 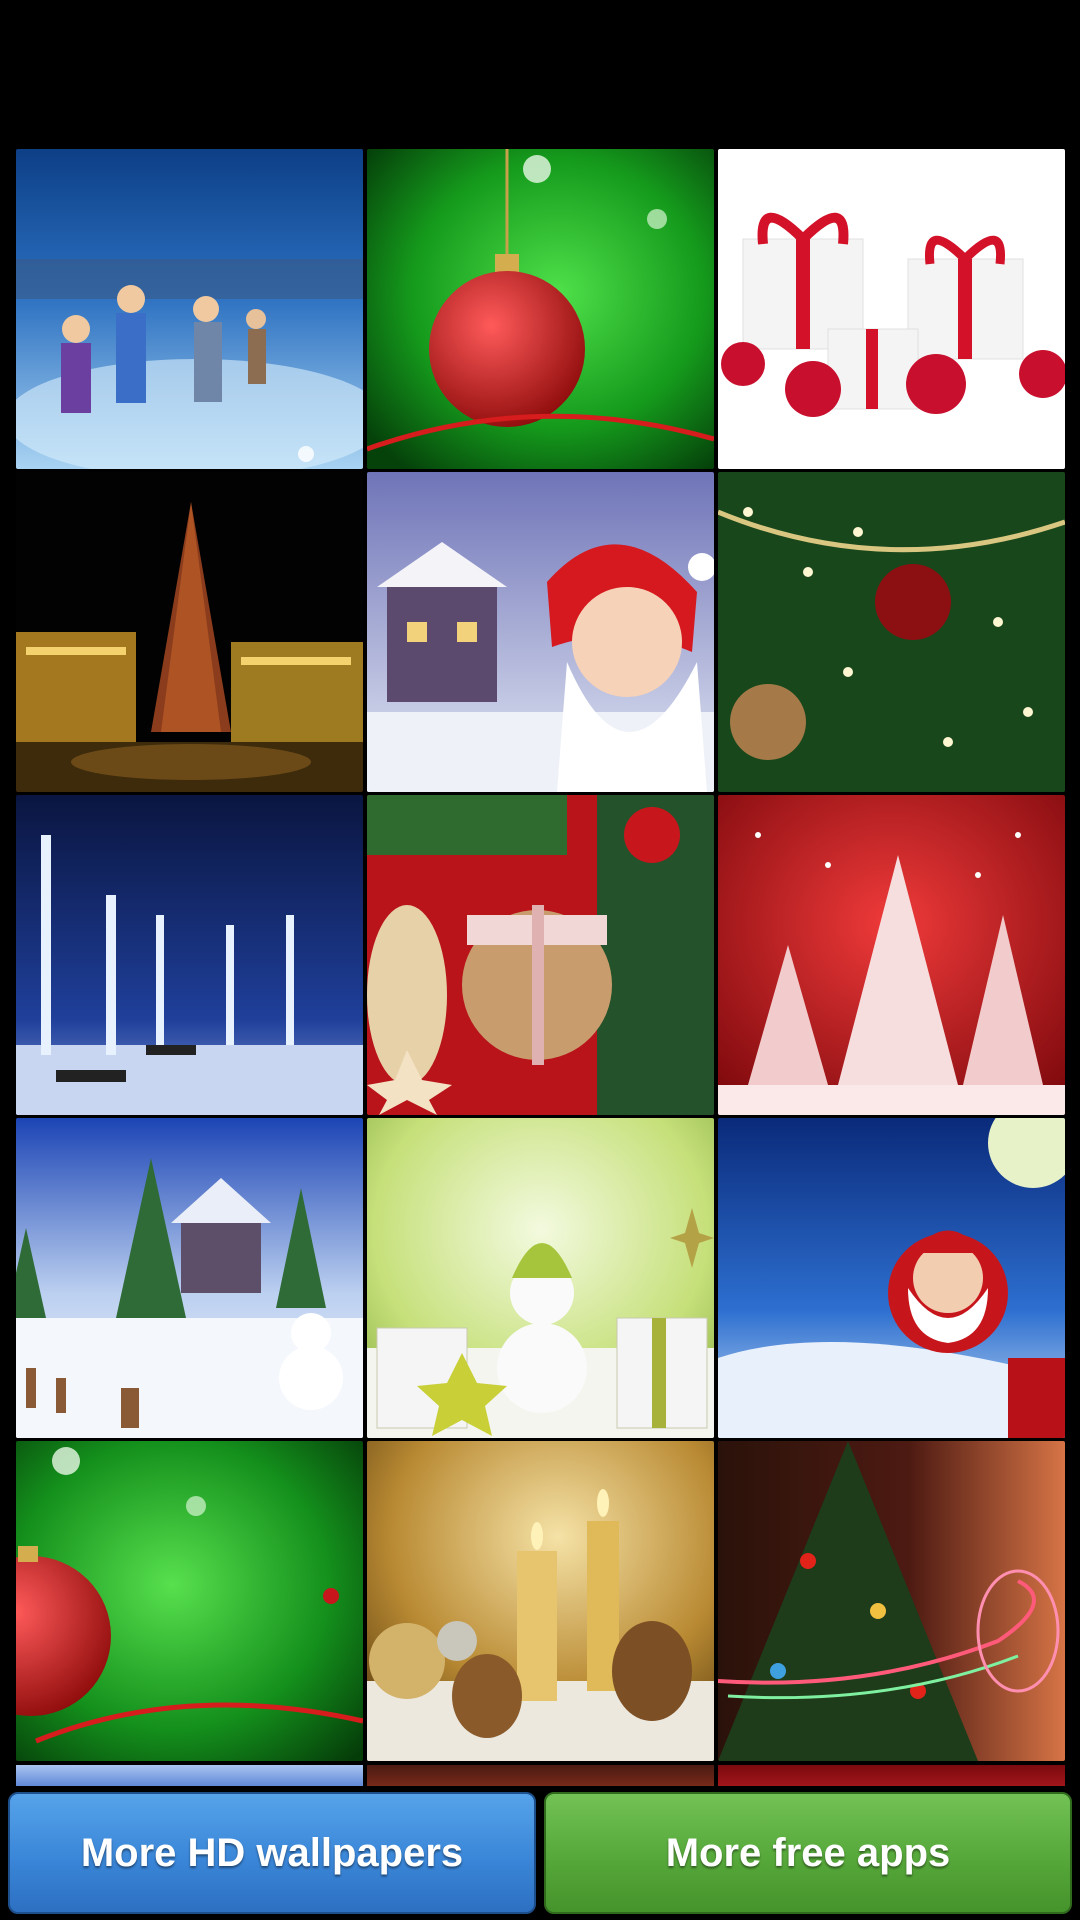 What do you see at coordinates (540, 1853) in the screenshot?
I see `bottom-action-bar: More HD wallpapers More free apps` at bounding box center [540, 1853].